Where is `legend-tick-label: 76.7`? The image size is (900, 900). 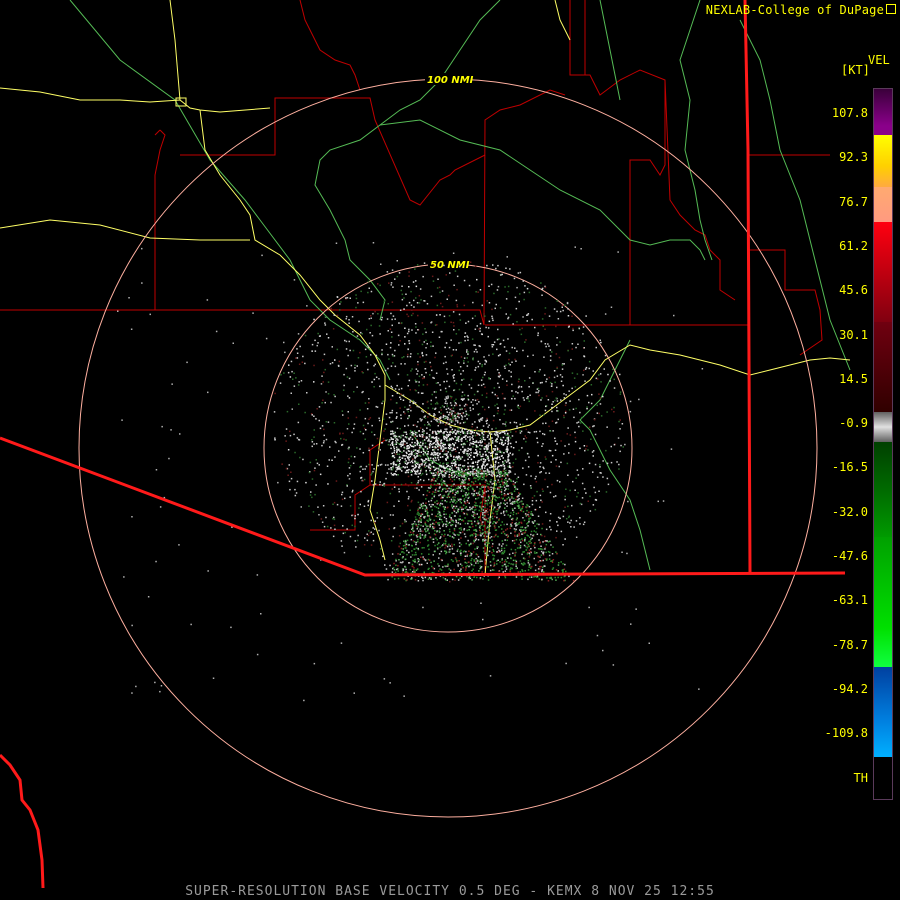 legend-tick-label: 76.7 is located at coordinates (853, 201).